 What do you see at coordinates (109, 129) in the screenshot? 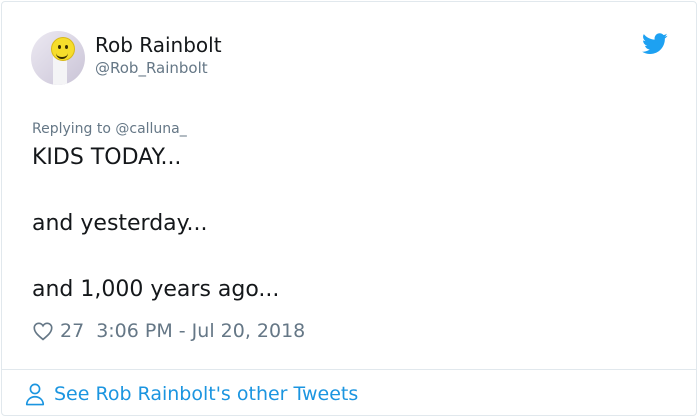
I see `replying-to: Replying to @calluna_` at bounding box center [109, 129].